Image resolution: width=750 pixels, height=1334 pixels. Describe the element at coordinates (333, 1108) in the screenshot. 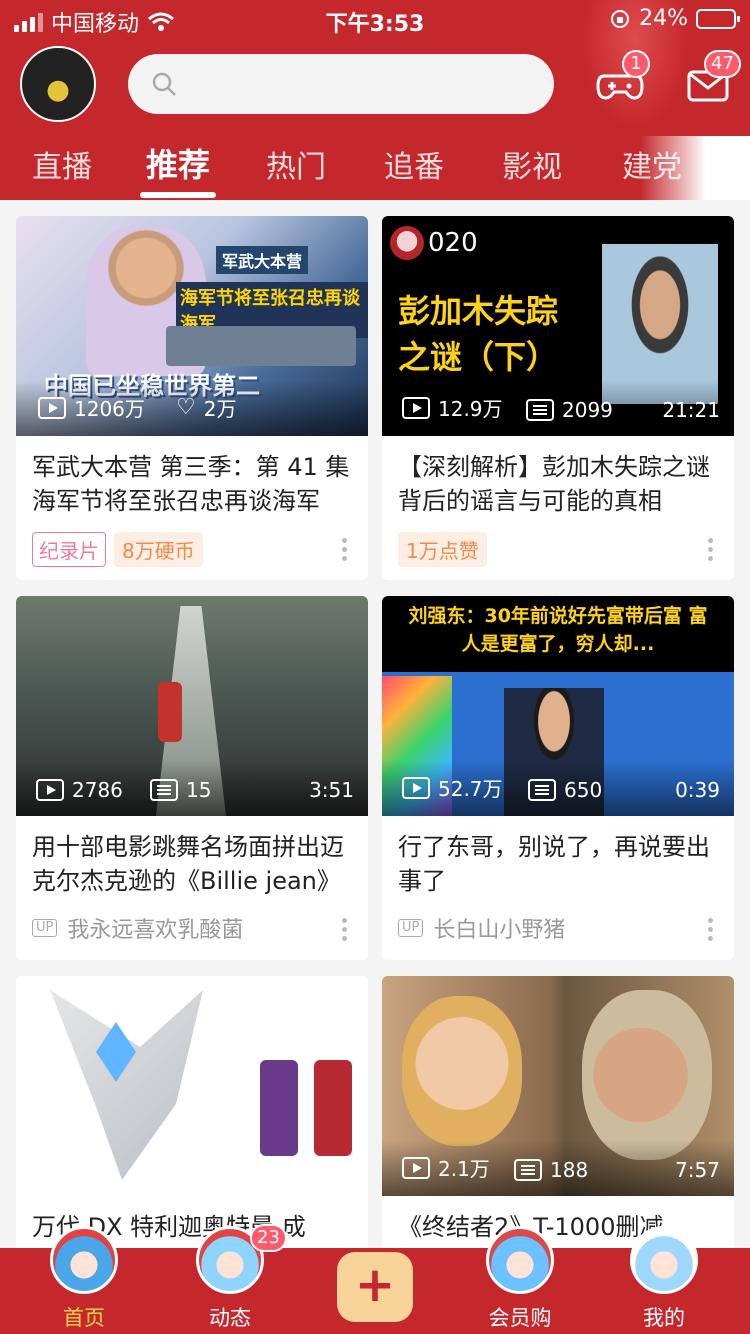

I see `capsule-red` at that location.